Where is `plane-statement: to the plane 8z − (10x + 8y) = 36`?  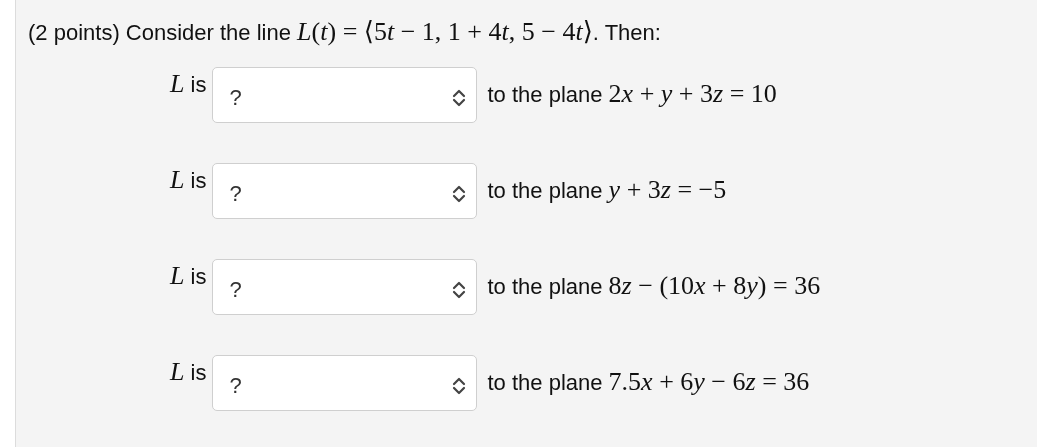
plane-statement: to the plane 8z − (10x + 8y) = 36 is located at coordinates (654, 286).